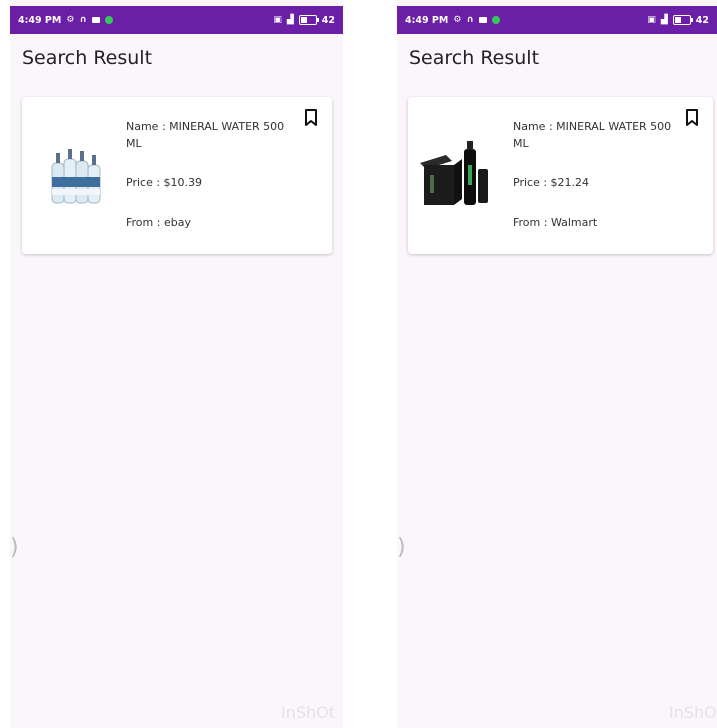 The width and height of the screenshot is (717, 728). I want to click on product-source: From : ebay, so click(158, 222).